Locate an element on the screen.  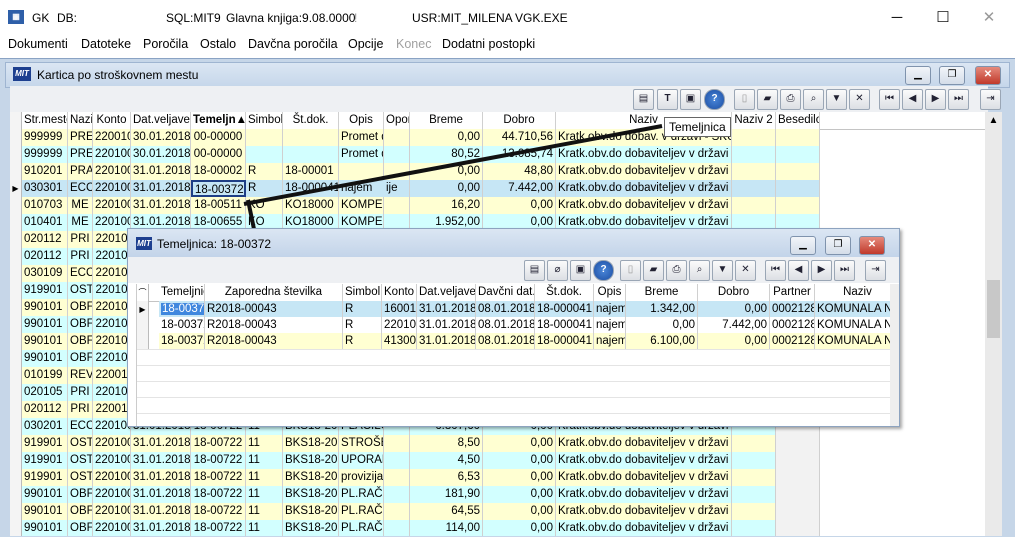
popup-column-header: Breme is located at coordinates (662, 292).